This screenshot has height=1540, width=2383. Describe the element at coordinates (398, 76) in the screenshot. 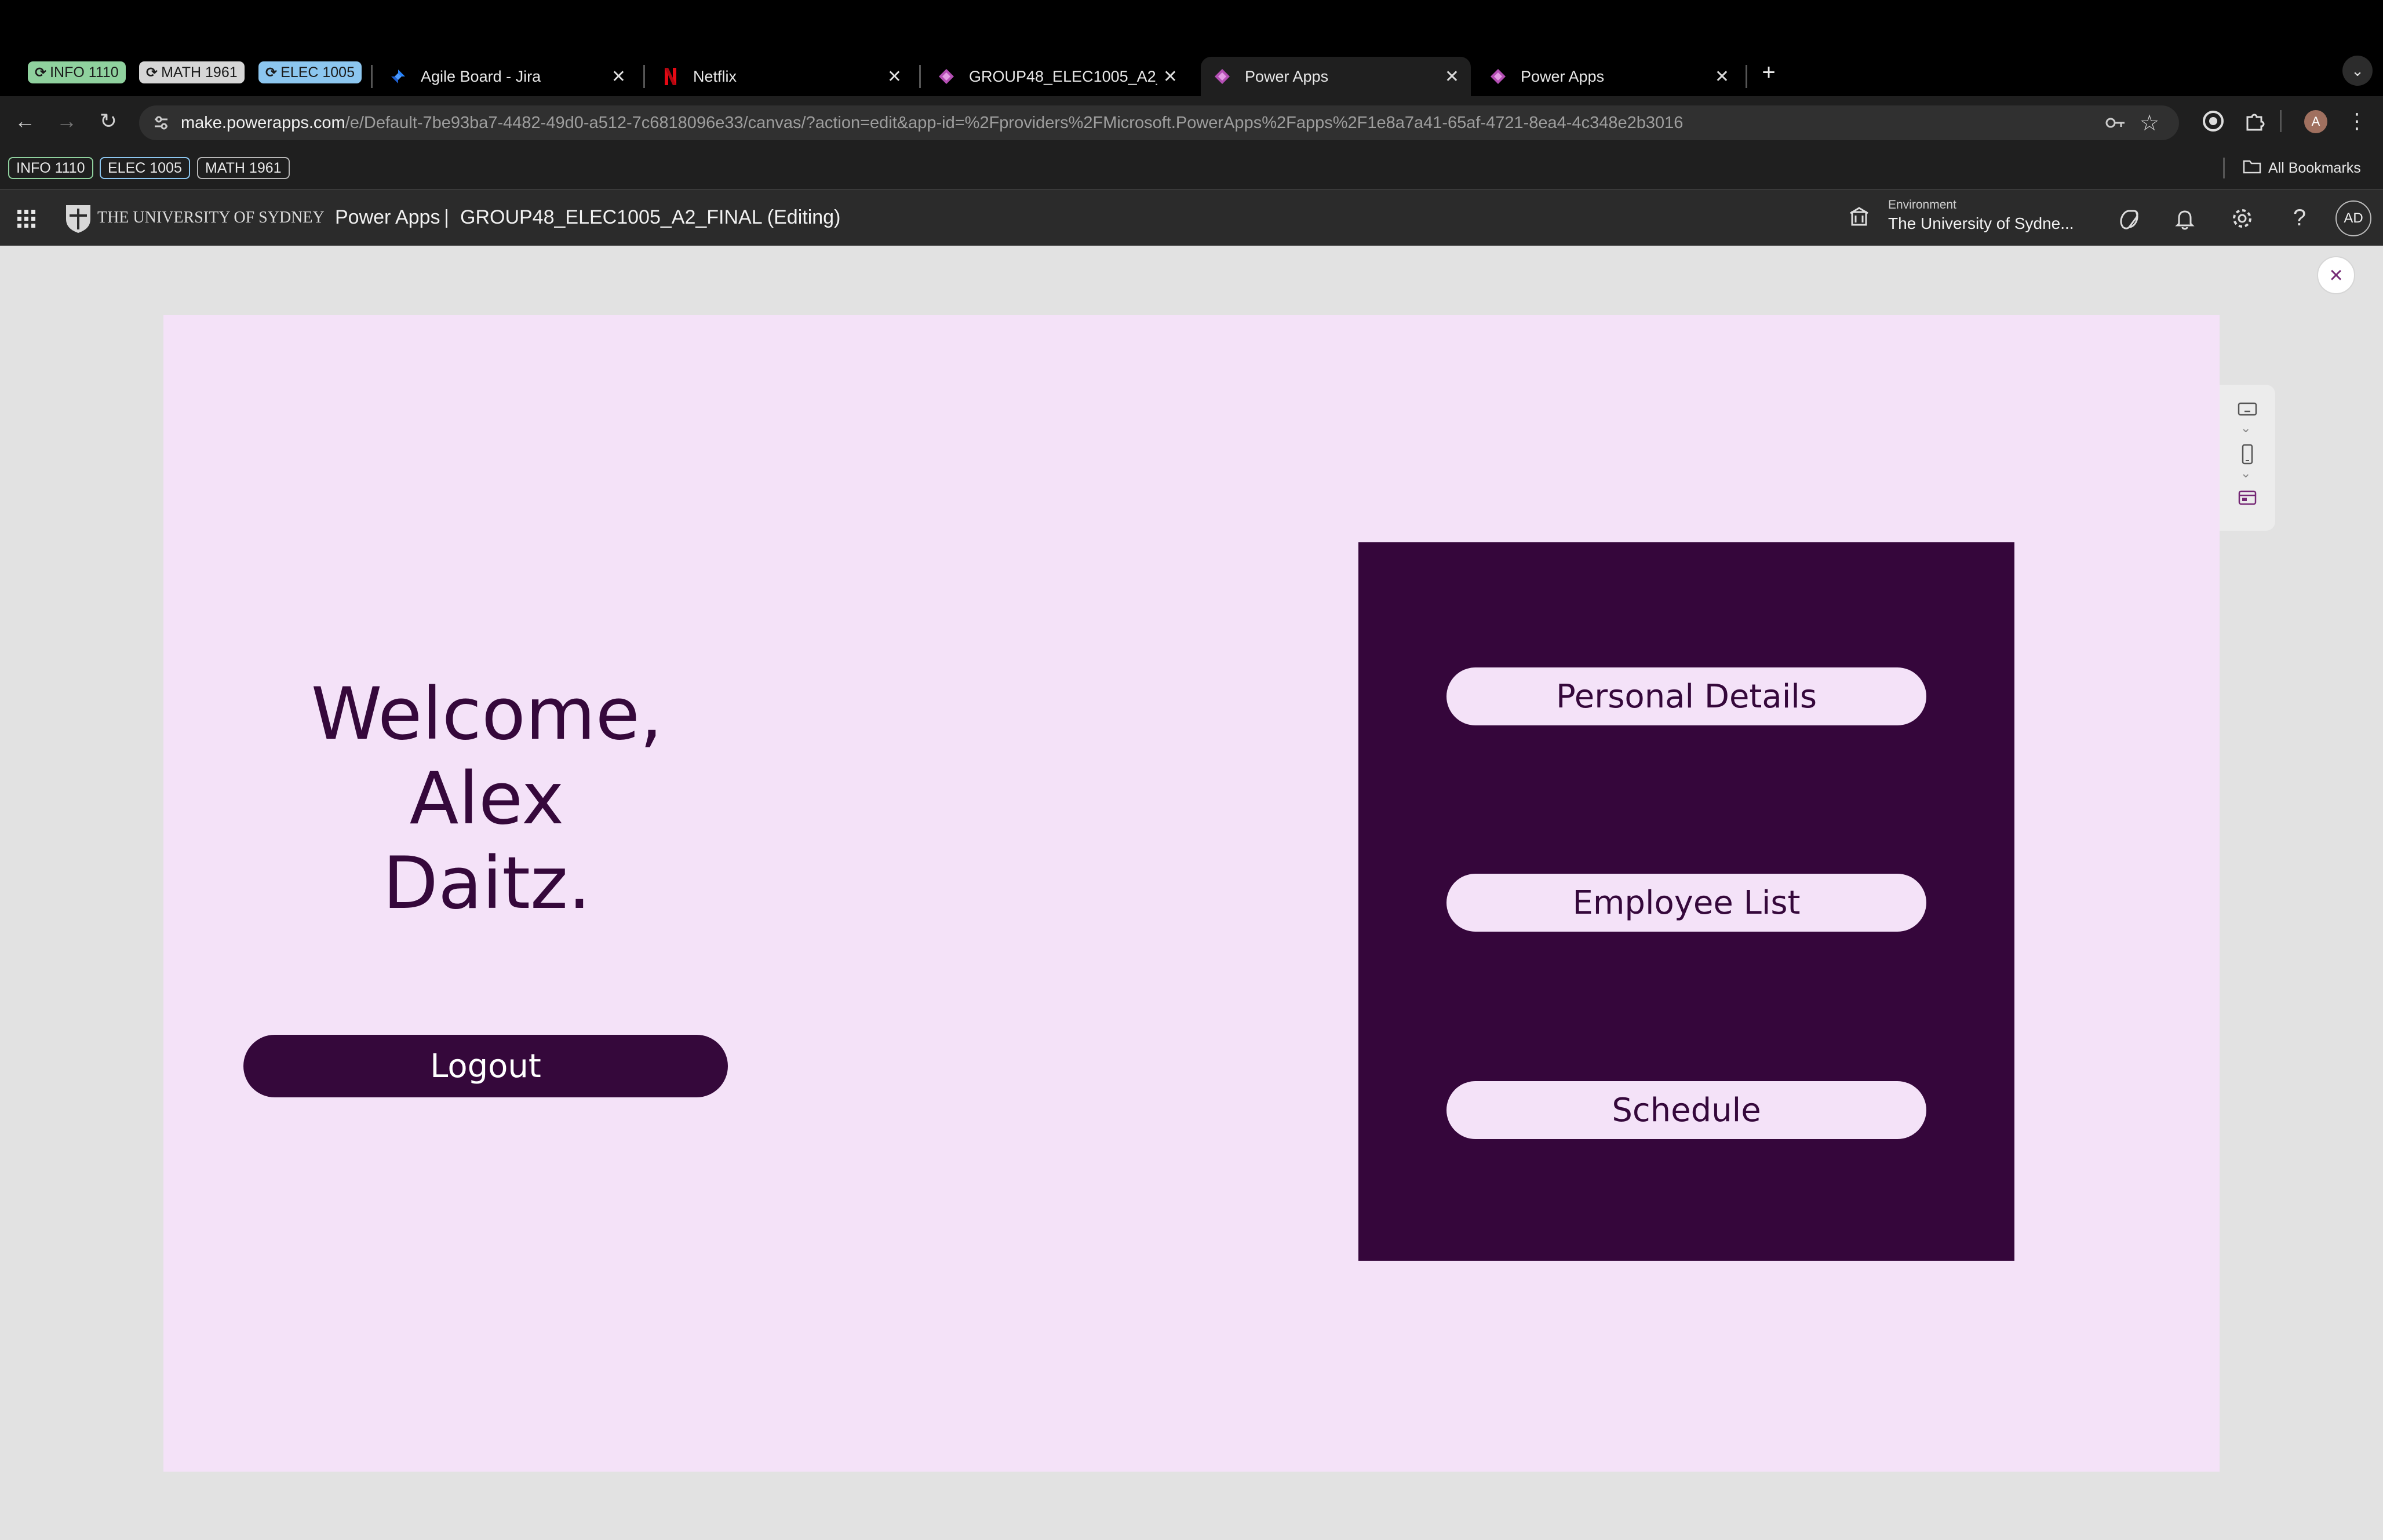

I see `jira-icon` at that location.